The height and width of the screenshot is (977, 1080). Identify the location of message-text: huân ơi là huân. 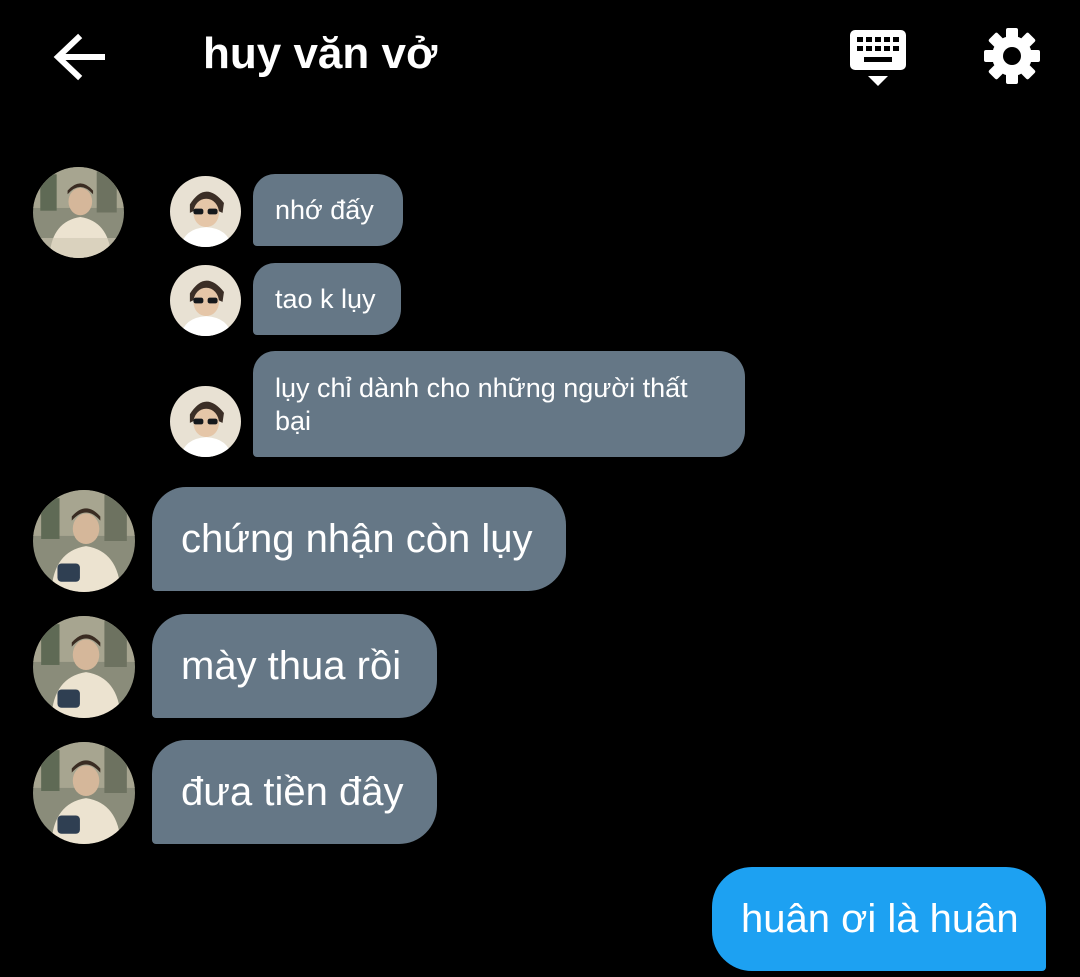
(880, 919).